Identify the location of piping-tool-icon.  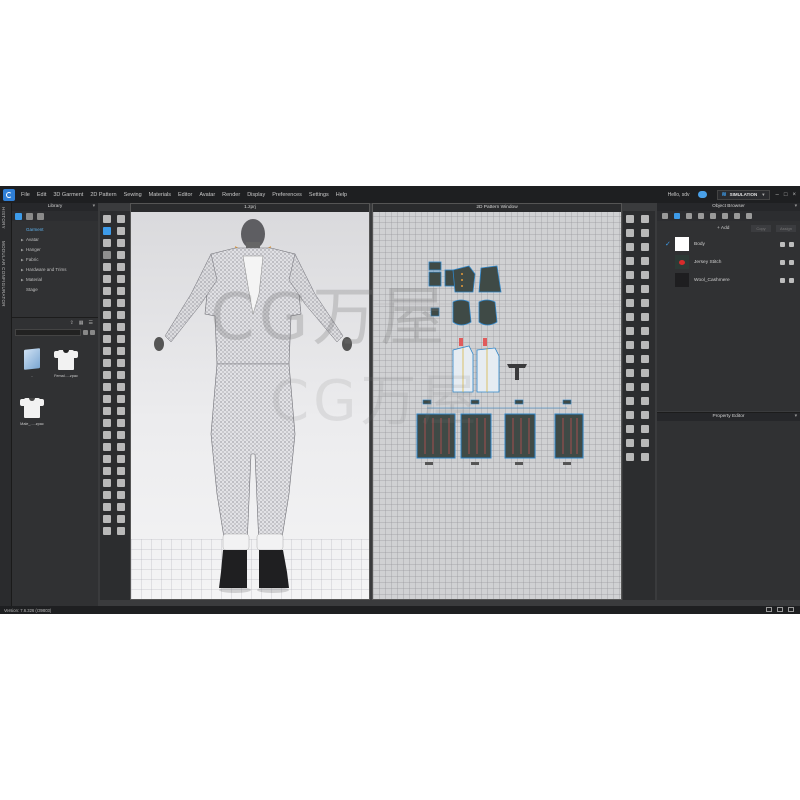
(121, 291).